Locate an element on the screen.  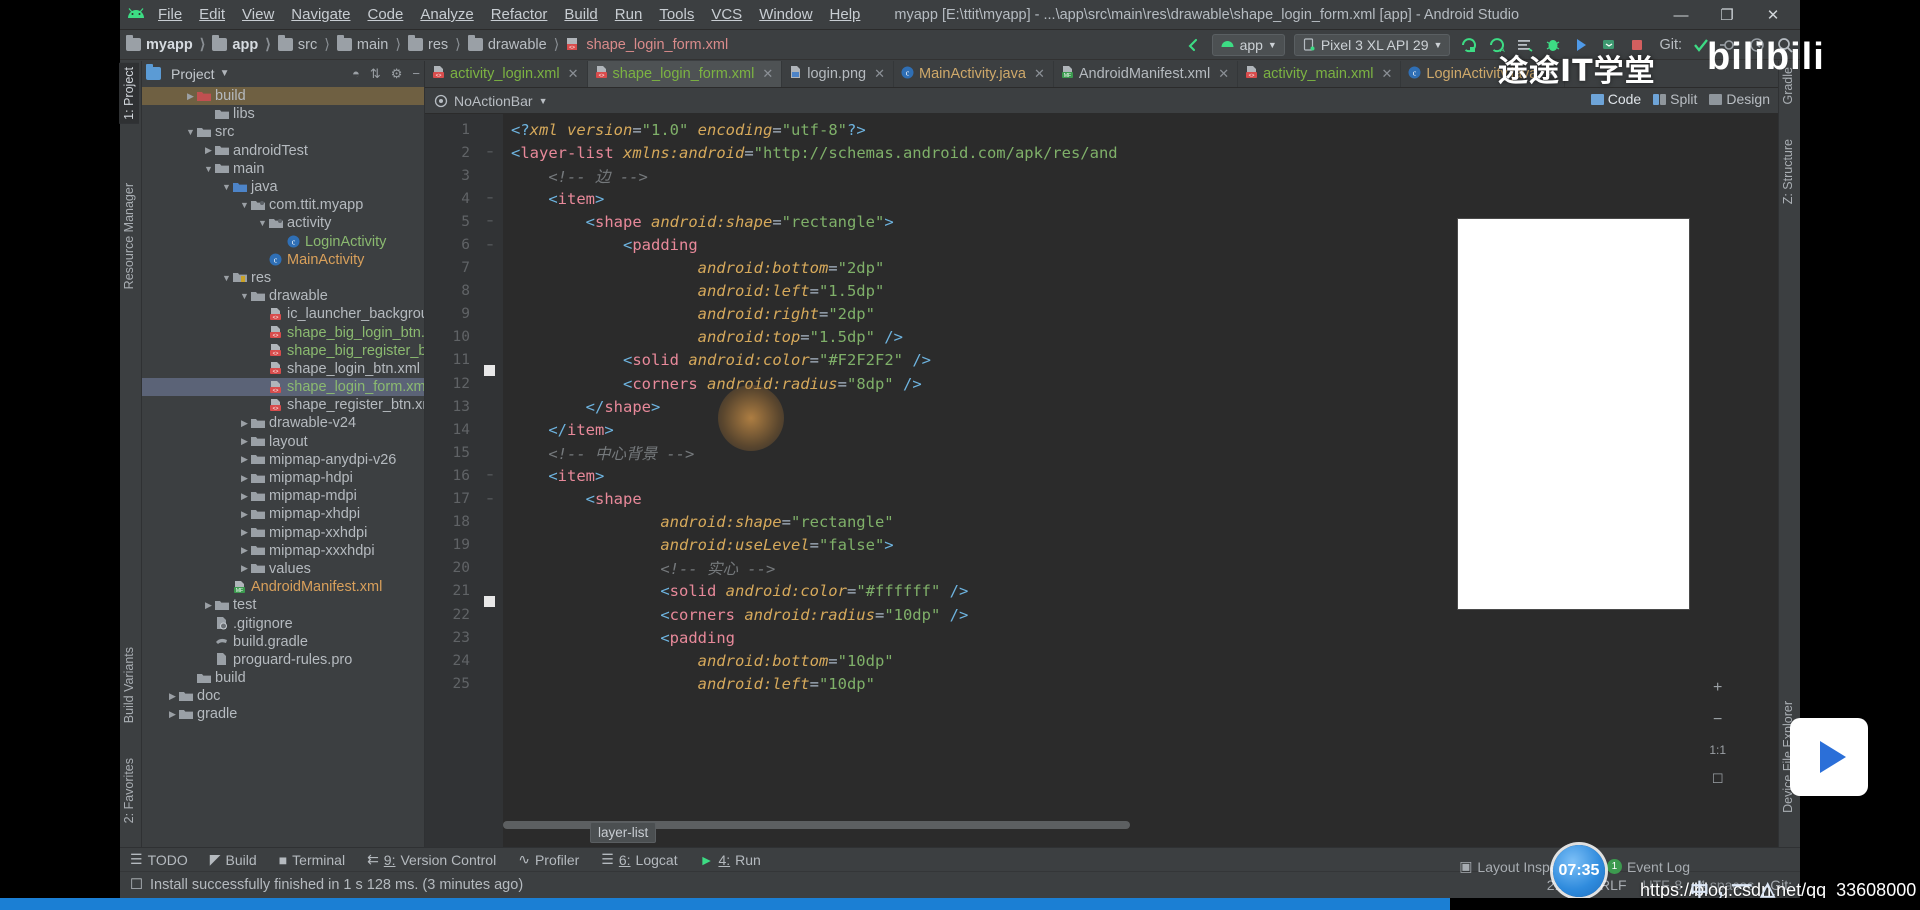
tree-node-res: ▼ res is located at coordinates (283, 278).